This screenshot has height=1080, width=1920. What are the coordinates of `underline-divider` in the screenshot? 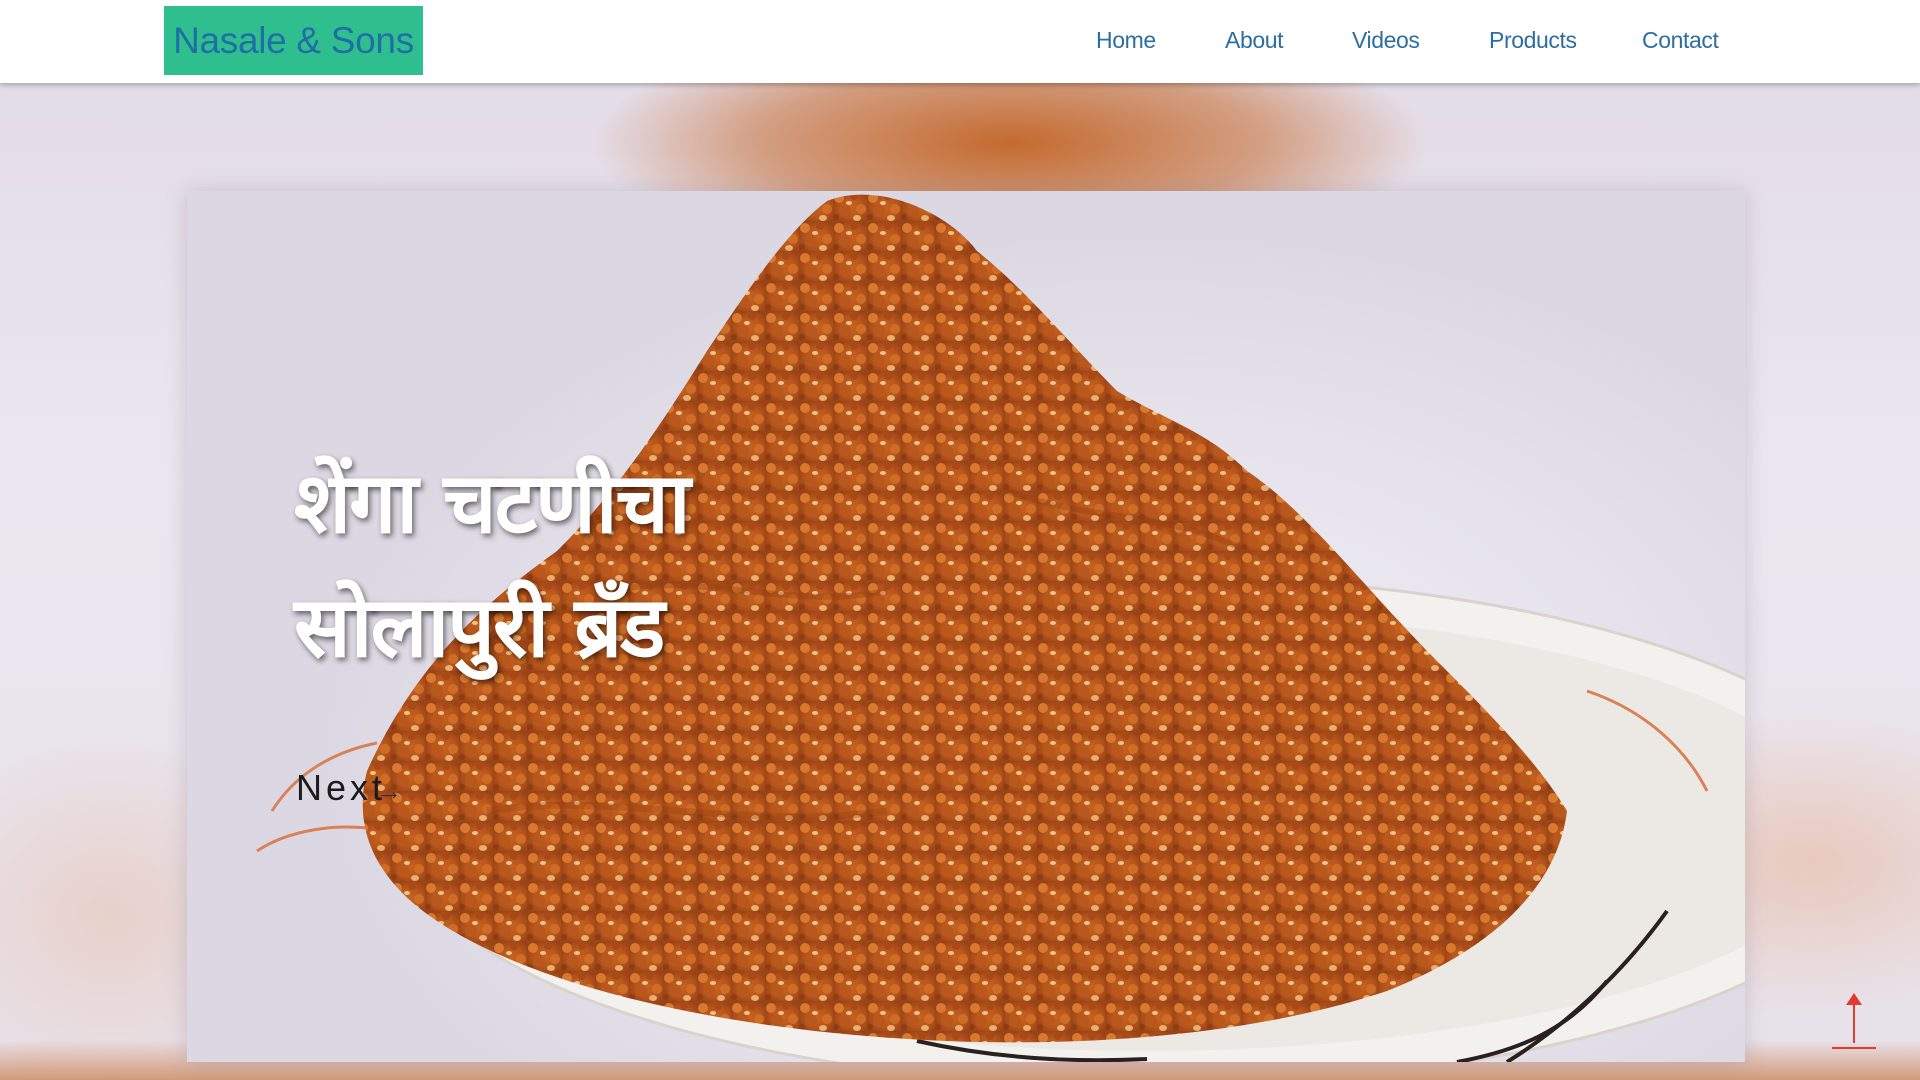 It's located at (1854, 1048).